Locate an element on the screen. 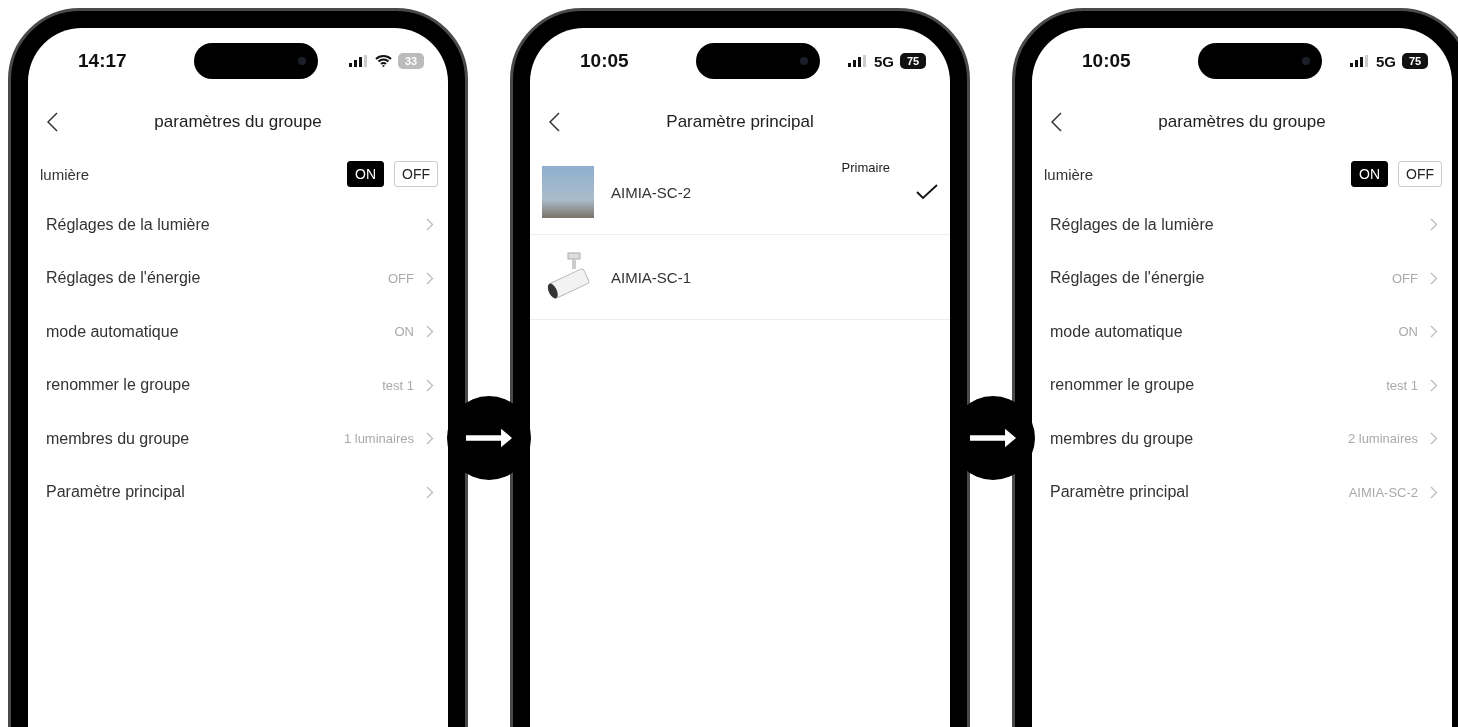  primary-label: Primaire is located at coordinates (865, 167).